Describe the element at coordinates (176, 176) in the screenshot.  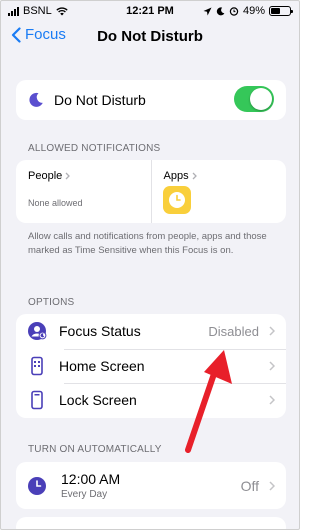
I see `apps-title: Apps` at that location.